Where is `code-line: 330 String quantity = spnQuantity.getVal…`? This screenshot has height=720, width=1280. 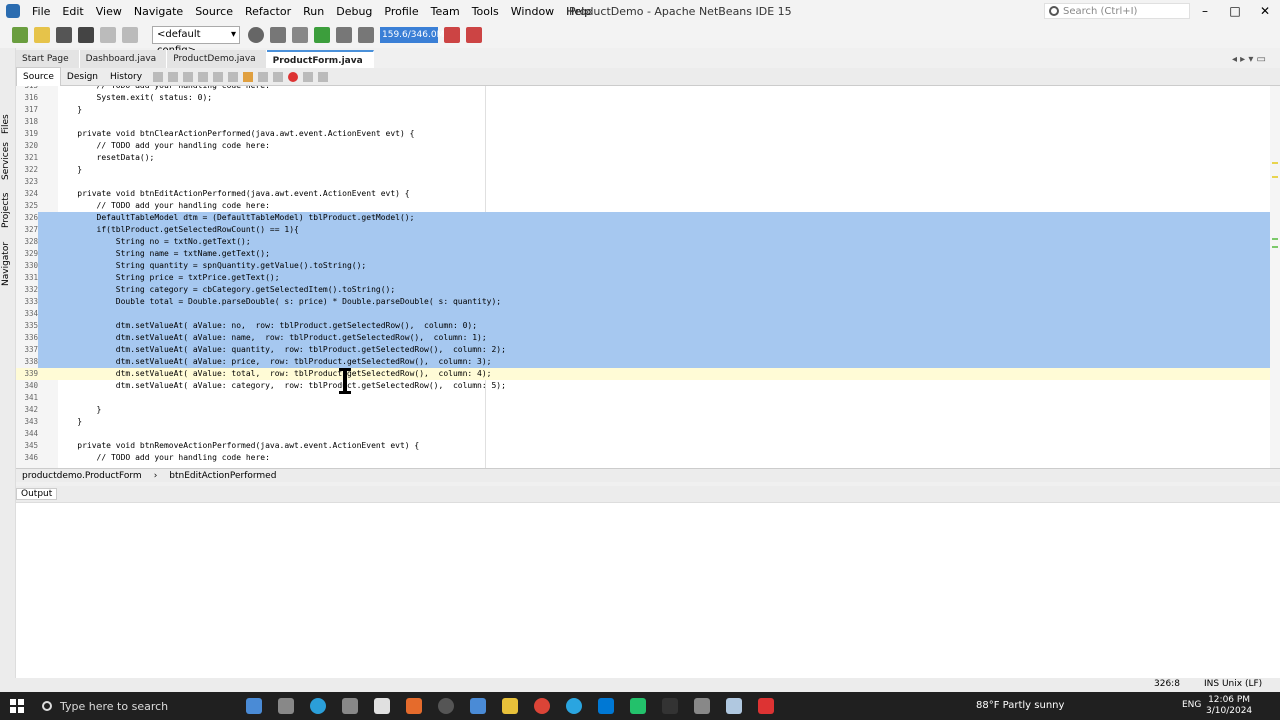 code-line: 330 String quantity = spnQuantity.getVal… is located at coordinates (643, 266).